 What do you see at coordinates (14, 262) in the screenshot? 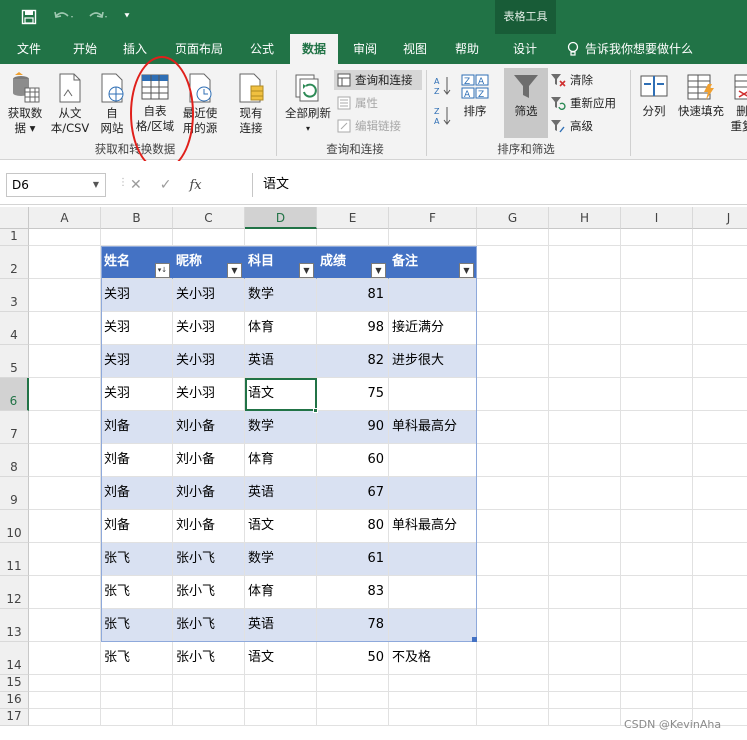
I see `row-header-2: 2` at bounding box center [14, 262].